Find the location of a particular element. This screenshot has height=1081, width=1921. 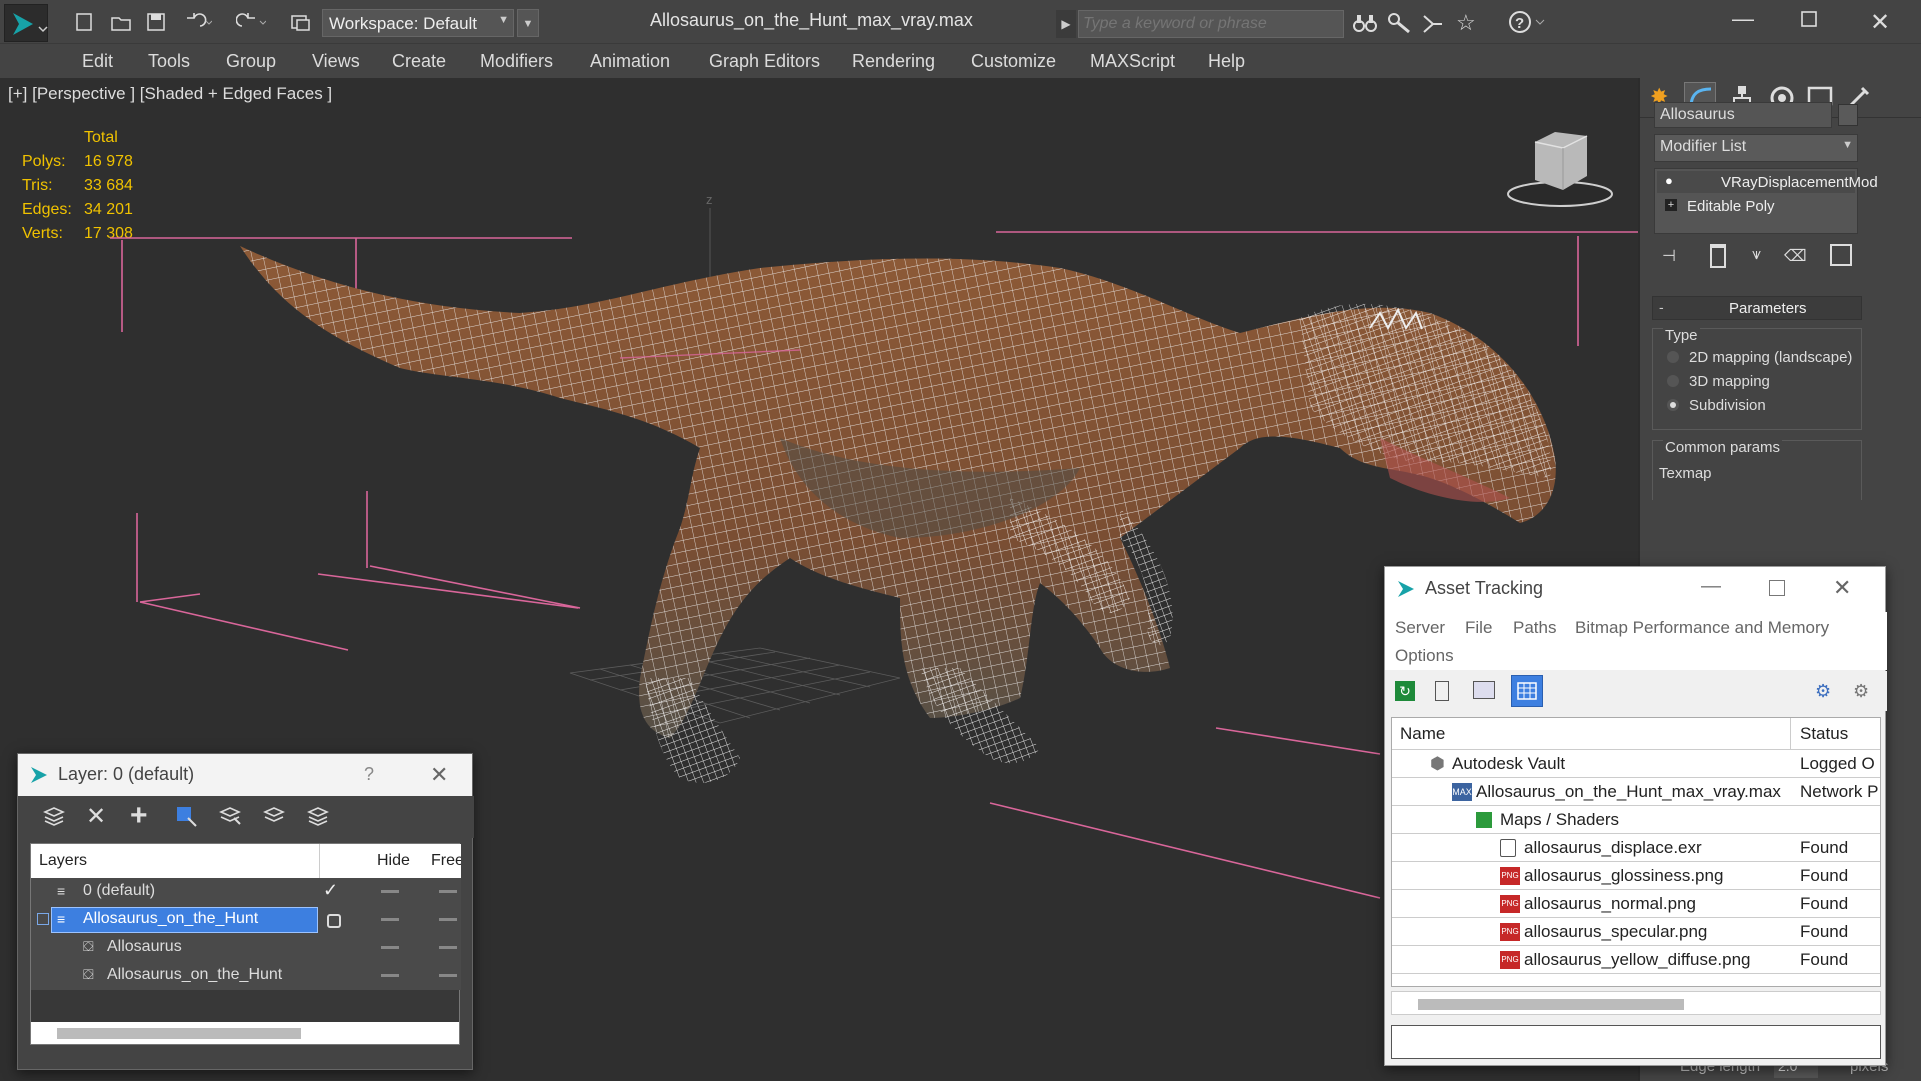

asset-row: PNG allosaurus_glossiness.png Found is located at coordinates (1636, 876).